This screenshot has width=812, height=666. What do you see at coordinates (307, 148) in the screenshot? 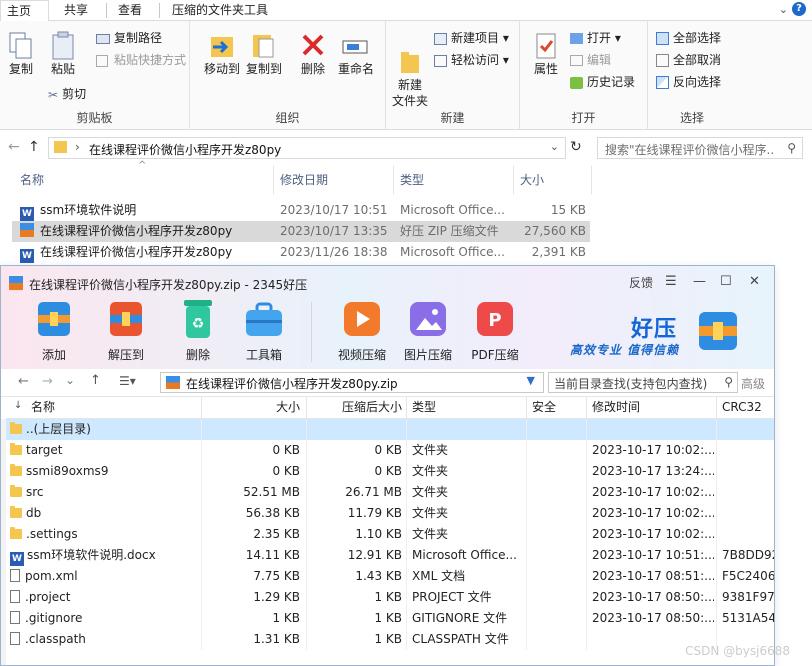
I see `address-bar: › 在线课程评价微信小程序开发z80py ⌄` at bounding box center [307, 148].